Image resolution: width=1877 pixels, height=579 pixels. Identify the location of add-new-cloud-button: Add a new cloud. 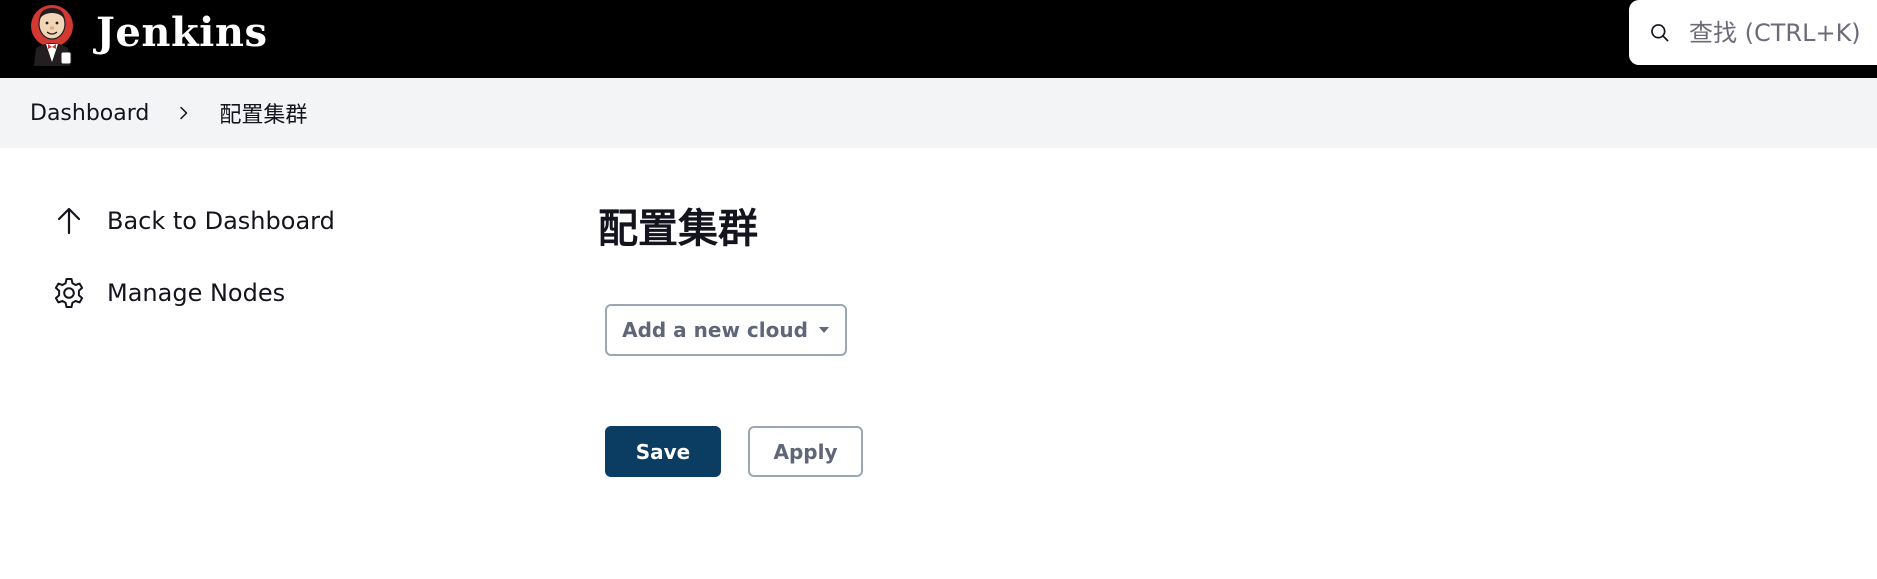
(726, 330).